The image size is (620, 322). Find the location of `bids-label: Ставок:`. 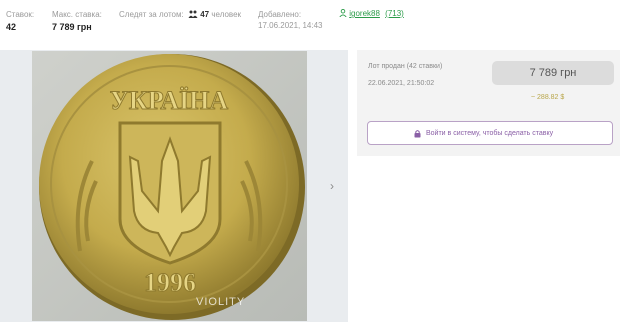

bids-label: Ставок: is located at coordinates (20, 14).